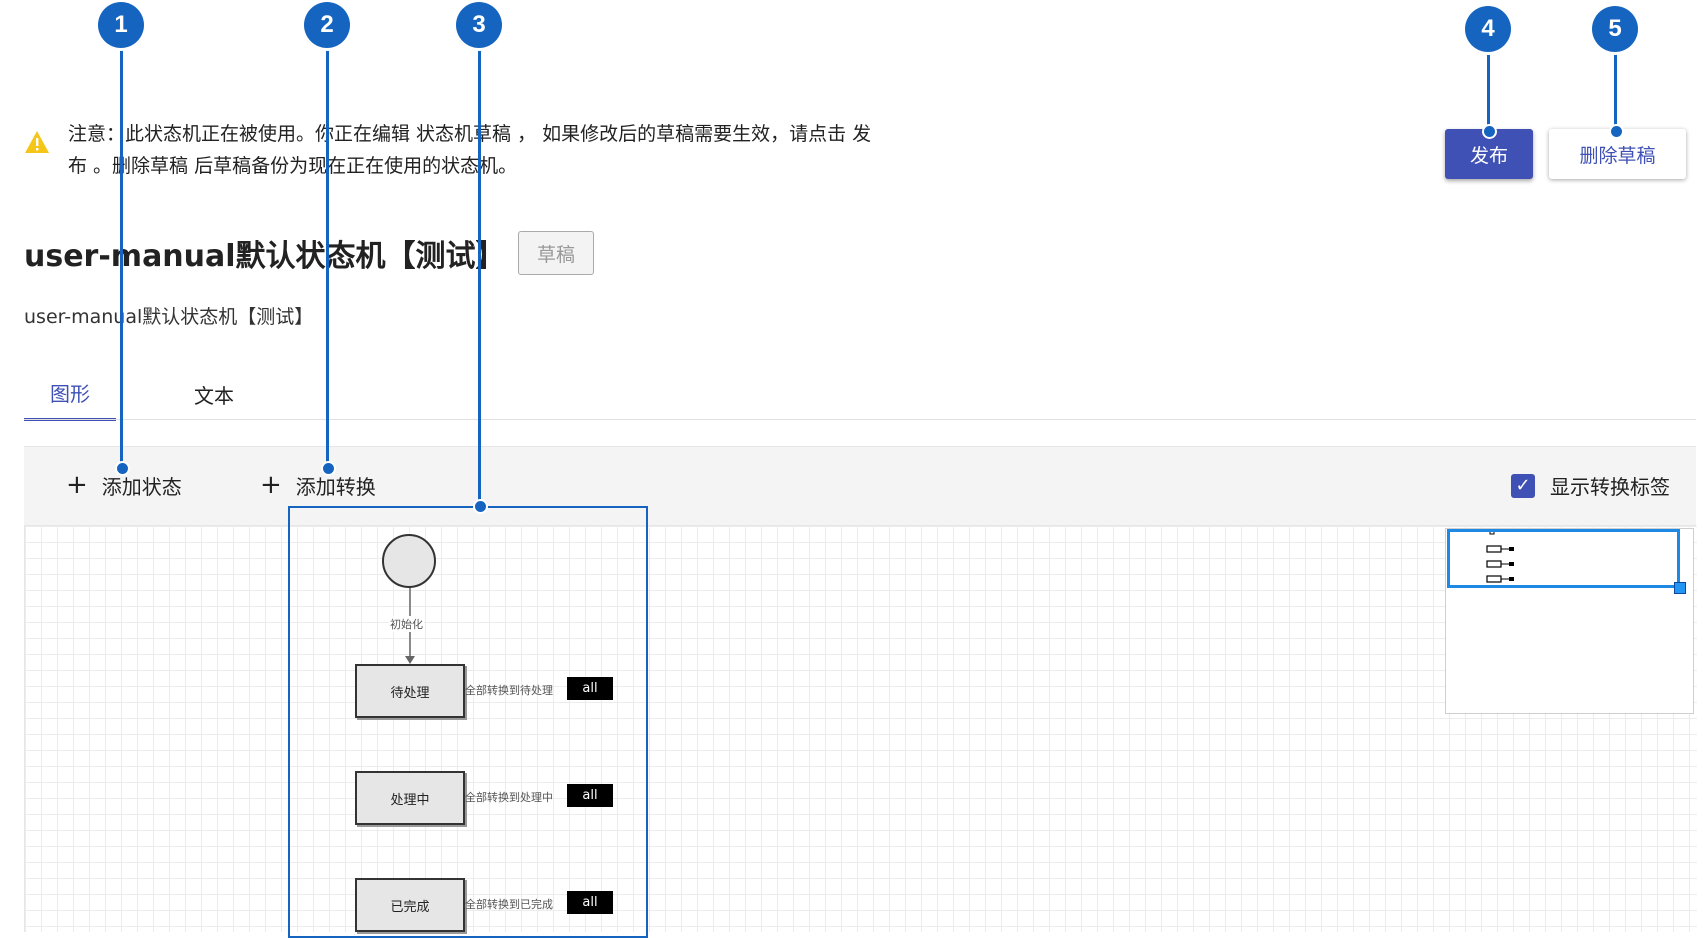 This screenshot has width=1706, height=938. Describe the element at coordinates (860, 419) in the screenshot. I see `tabs-divider` at that location.